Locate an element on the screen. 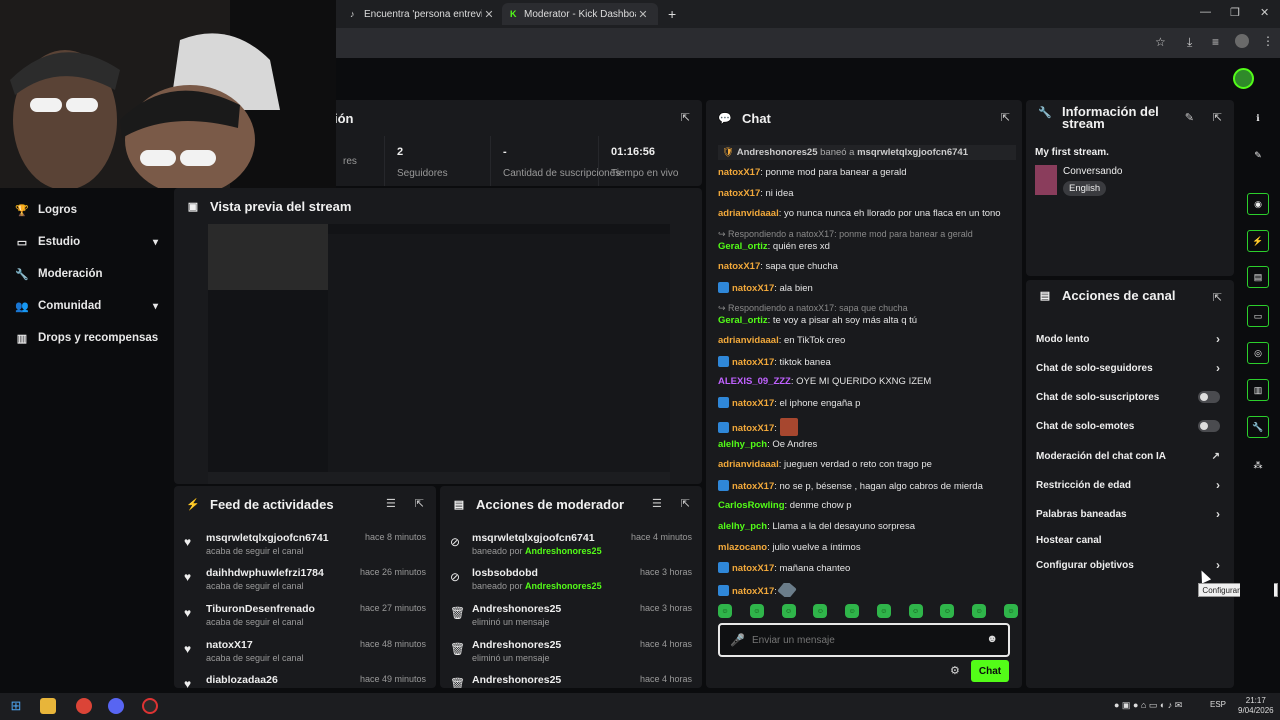 Image resolution: width=1280 pixels, height=720 pixels. microphone-icon: 🎤 is located at coordinates (737, 640).